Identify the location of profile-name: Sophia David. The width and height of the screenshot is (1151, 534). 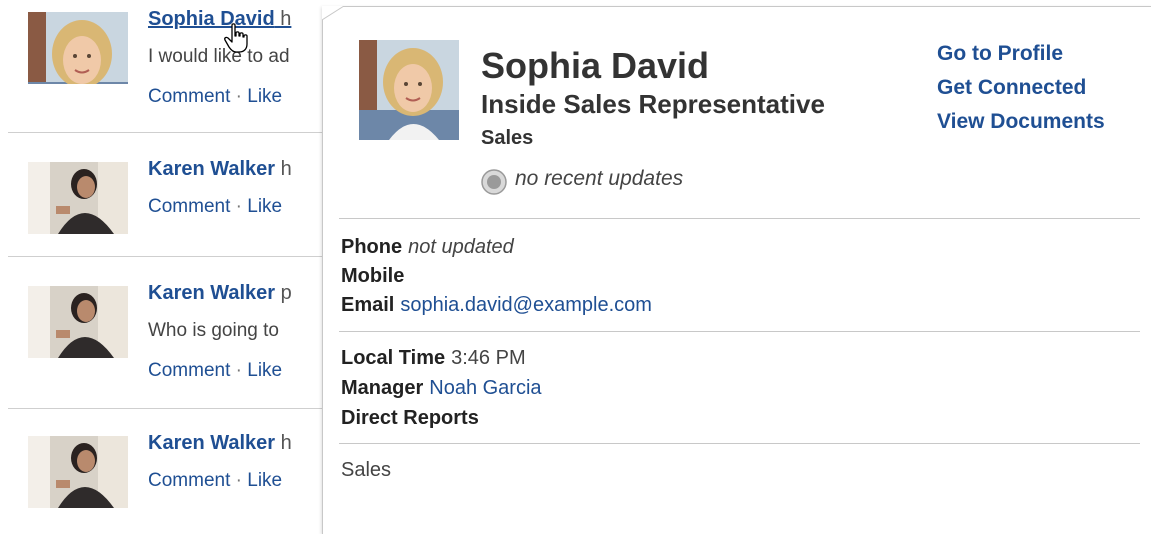
(595, 65).